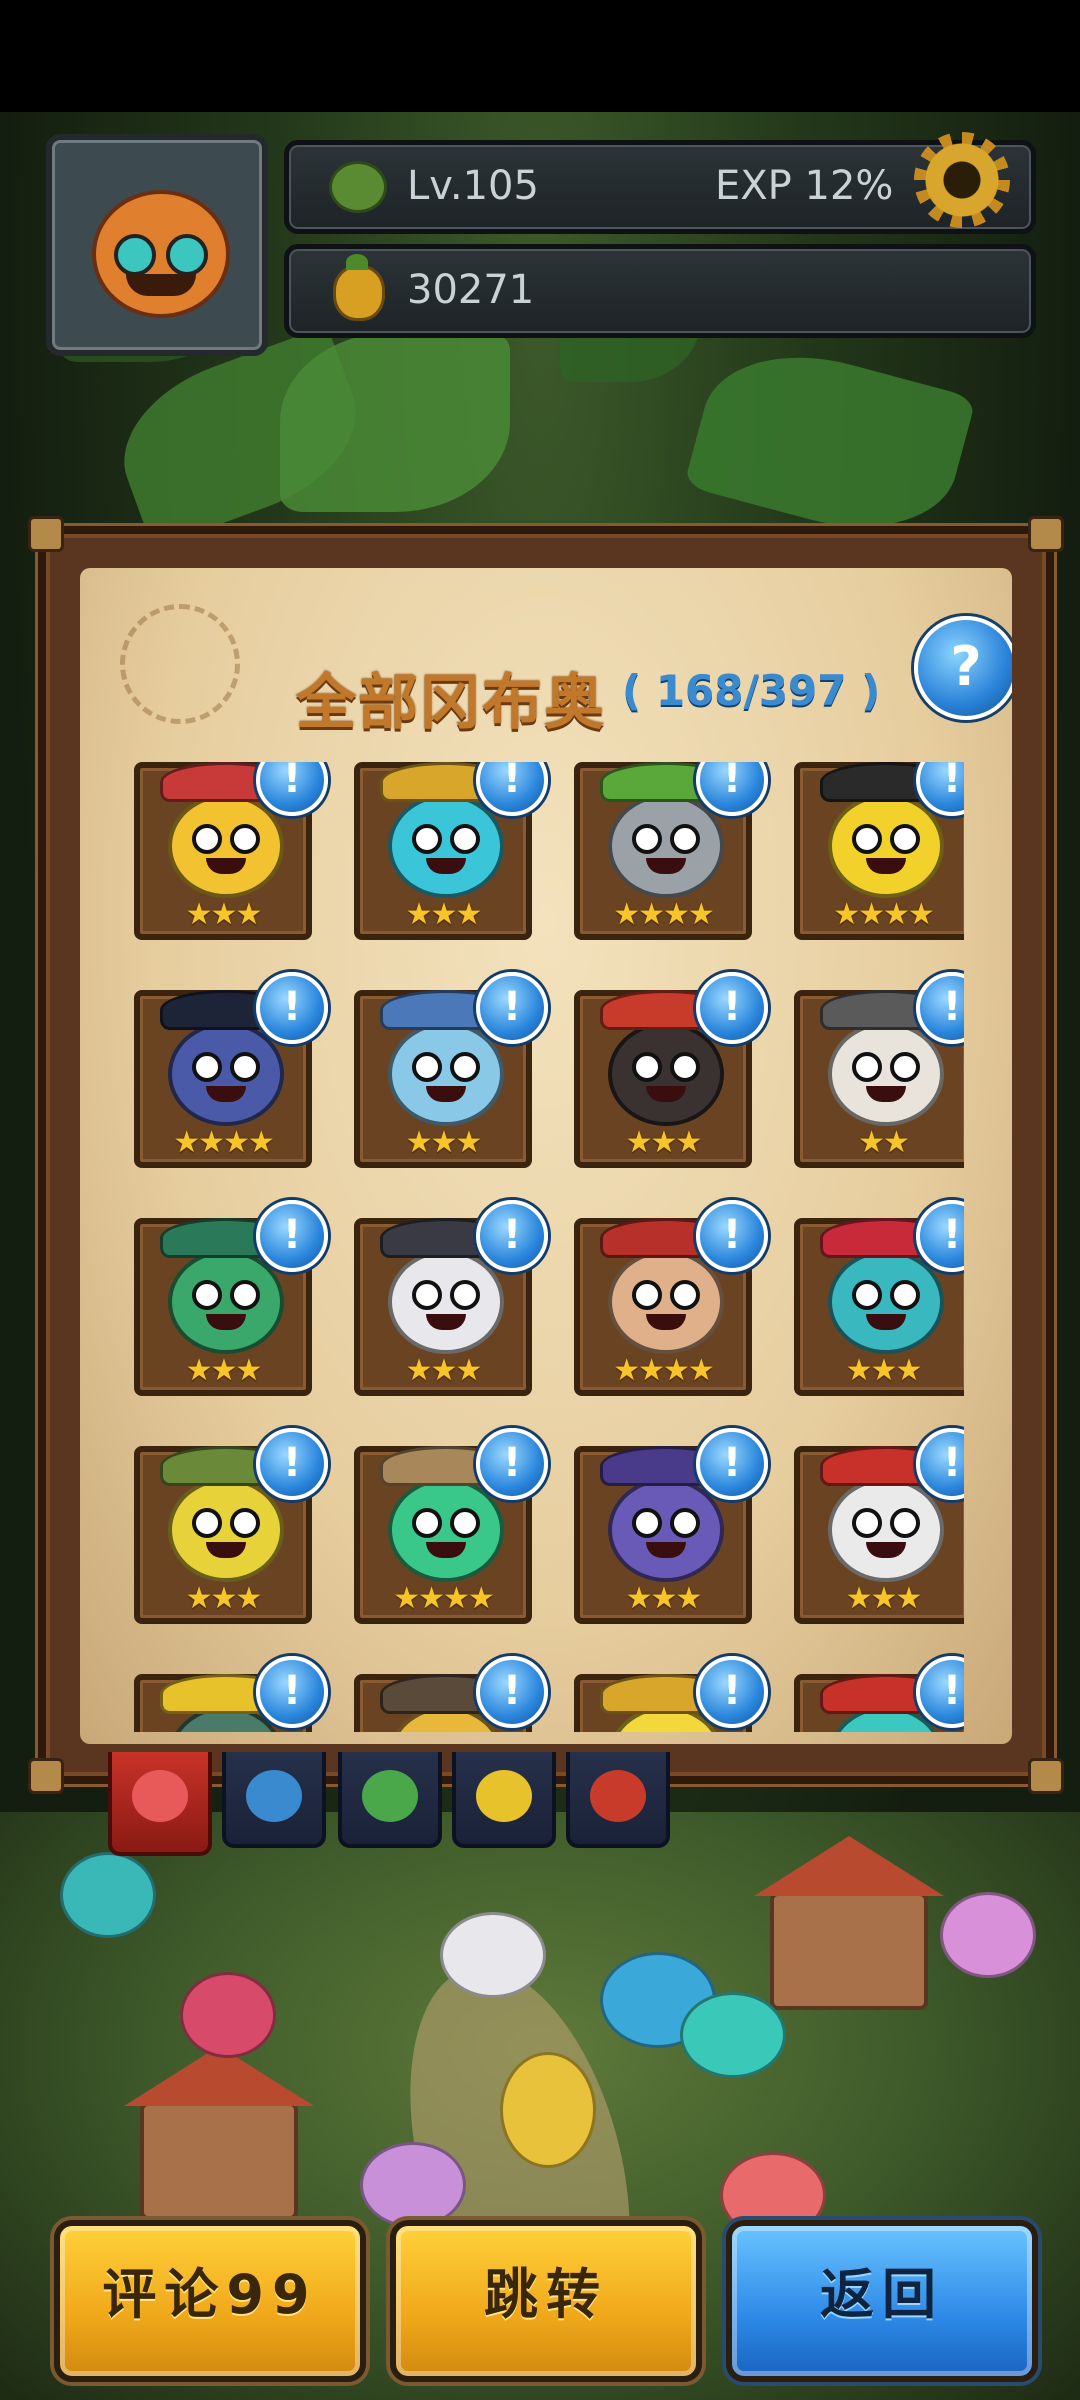  I want to click on collection-title: 全部冈布奥, so click(451, 703).